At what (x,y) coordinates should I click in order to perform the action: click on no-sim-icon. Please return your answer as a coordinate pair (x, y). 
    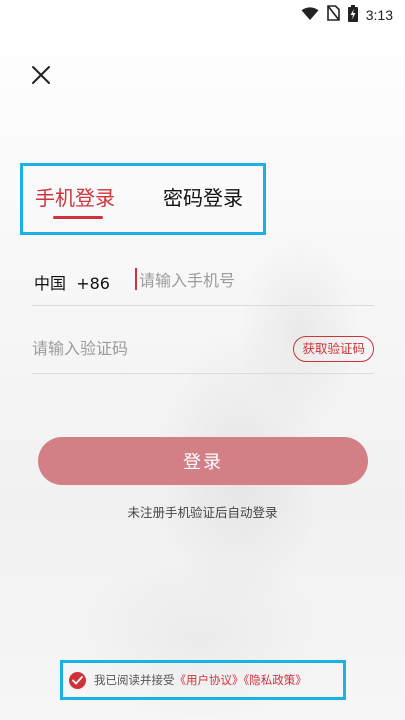
    Looking at the image, I should click on (333, 15).